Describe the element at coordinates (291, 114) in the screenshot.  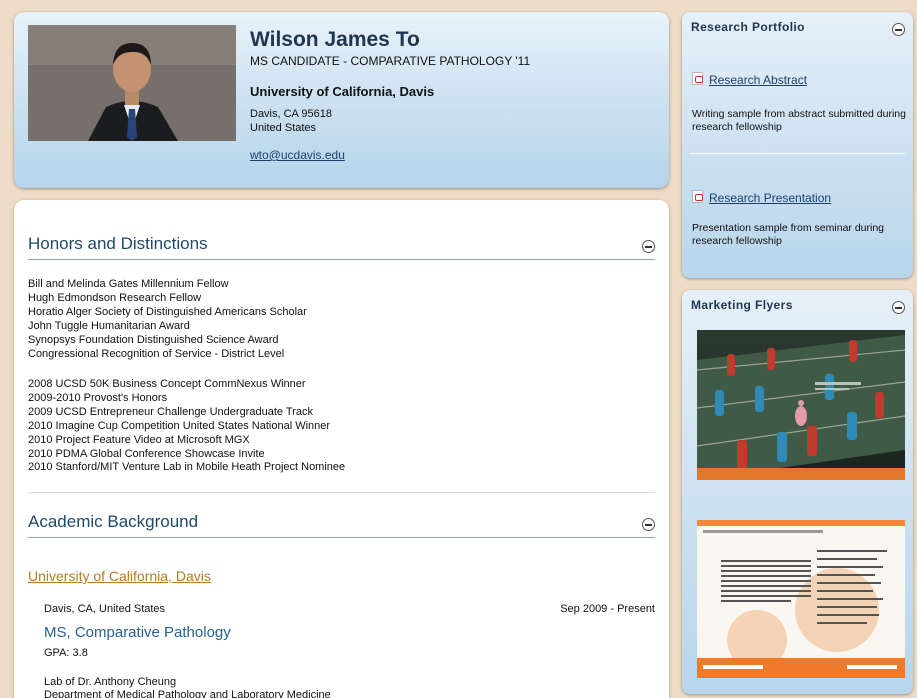
I see `profile-city: Davis, CA 95618` at that location.